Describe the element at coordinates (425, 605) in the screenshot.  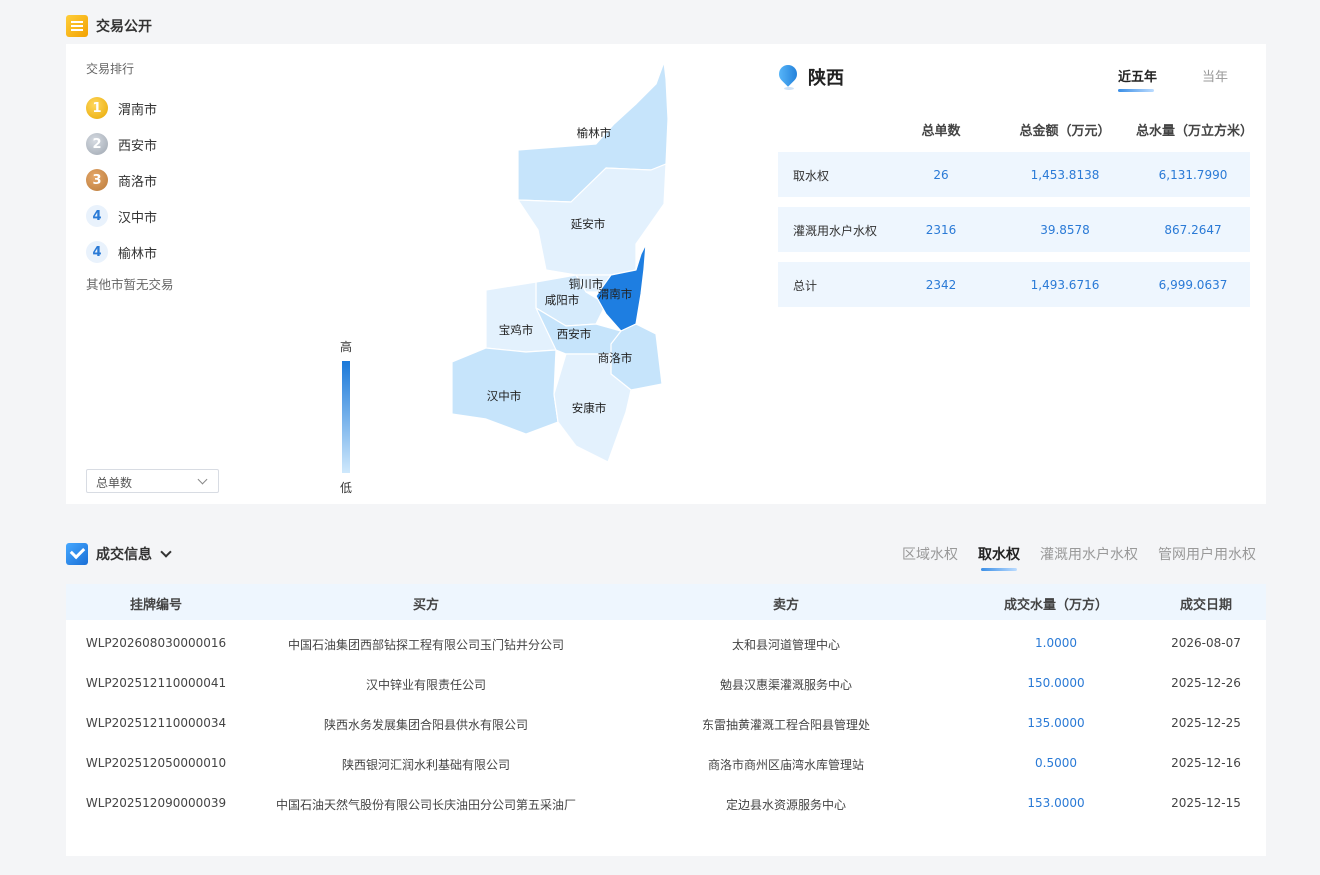
I see `col-buyer: 买方` at that location.